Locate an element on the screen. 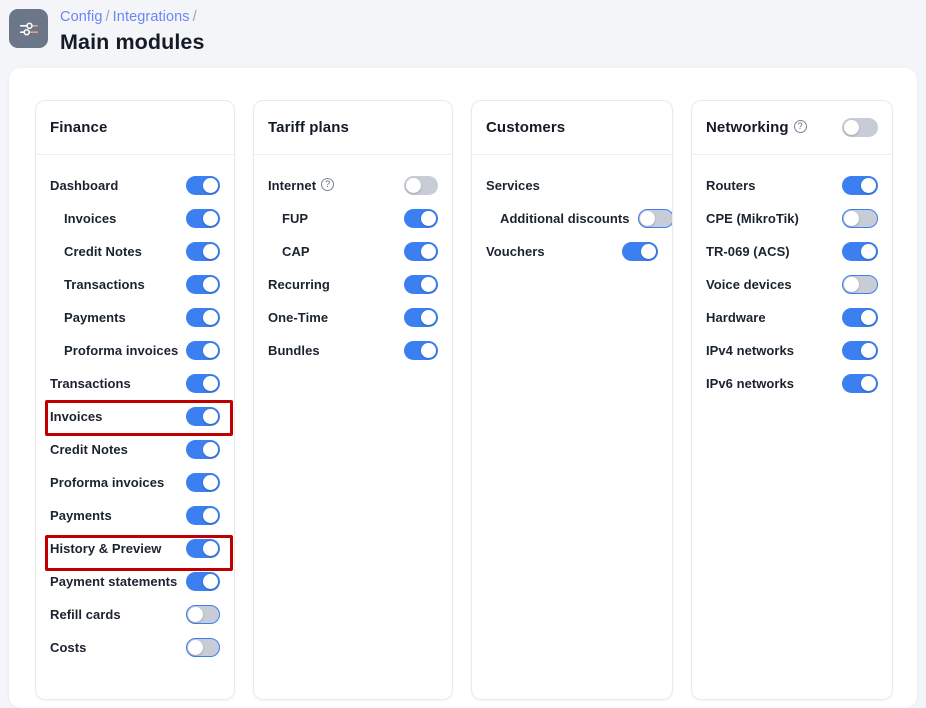 The width and height of the screenshot is (926, 708). module-row-ipv4-networks: IPv4 networks is located at coordinates (792, 350).